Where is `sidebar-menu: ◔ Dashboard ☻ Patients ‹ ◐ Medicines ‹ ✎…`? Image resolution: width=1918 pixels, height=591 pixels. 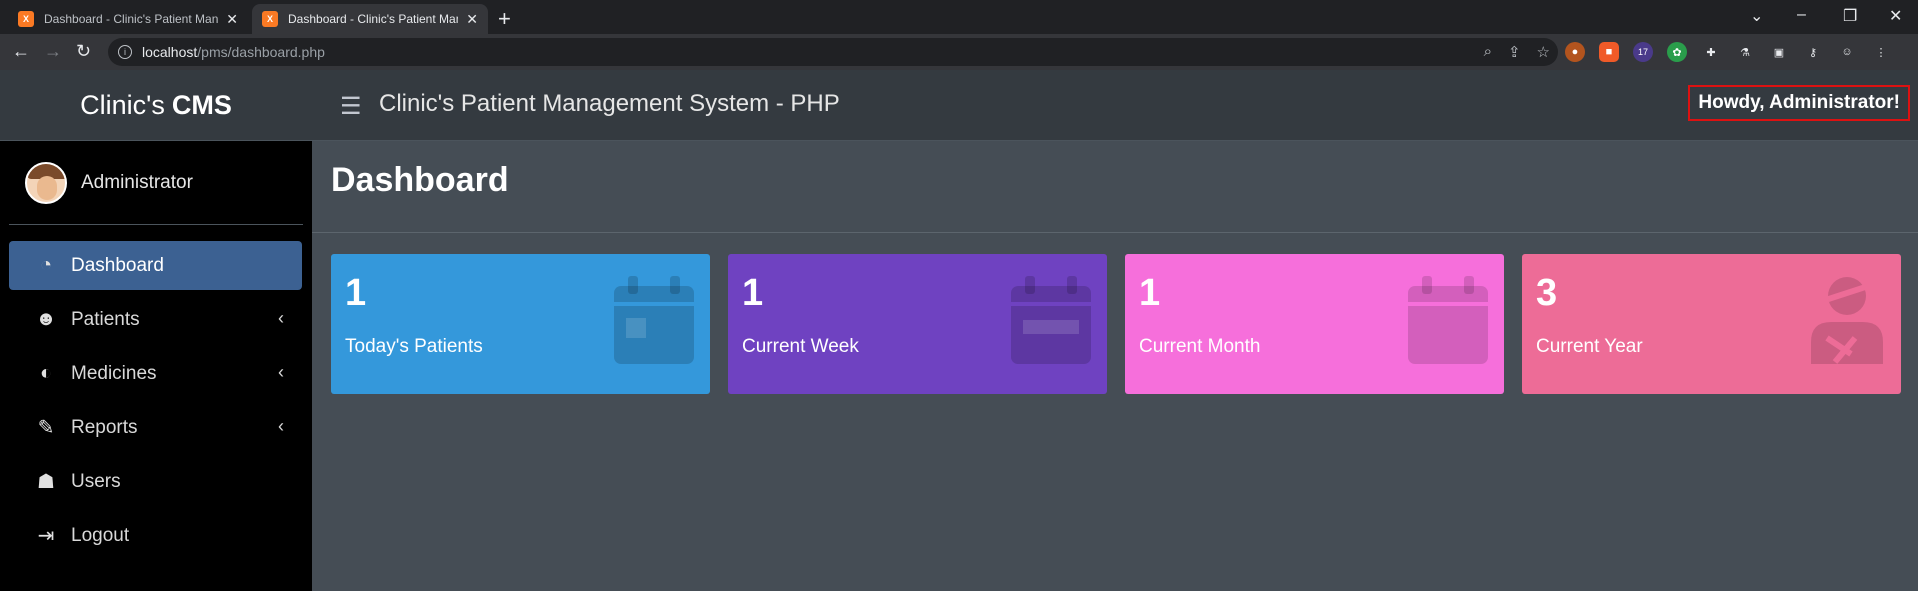
sidebar-menu: ◔ Dashboard ☻ Patients ‹ ◐ Medicines ‹ ✎… is located at coordinates (156, 392).